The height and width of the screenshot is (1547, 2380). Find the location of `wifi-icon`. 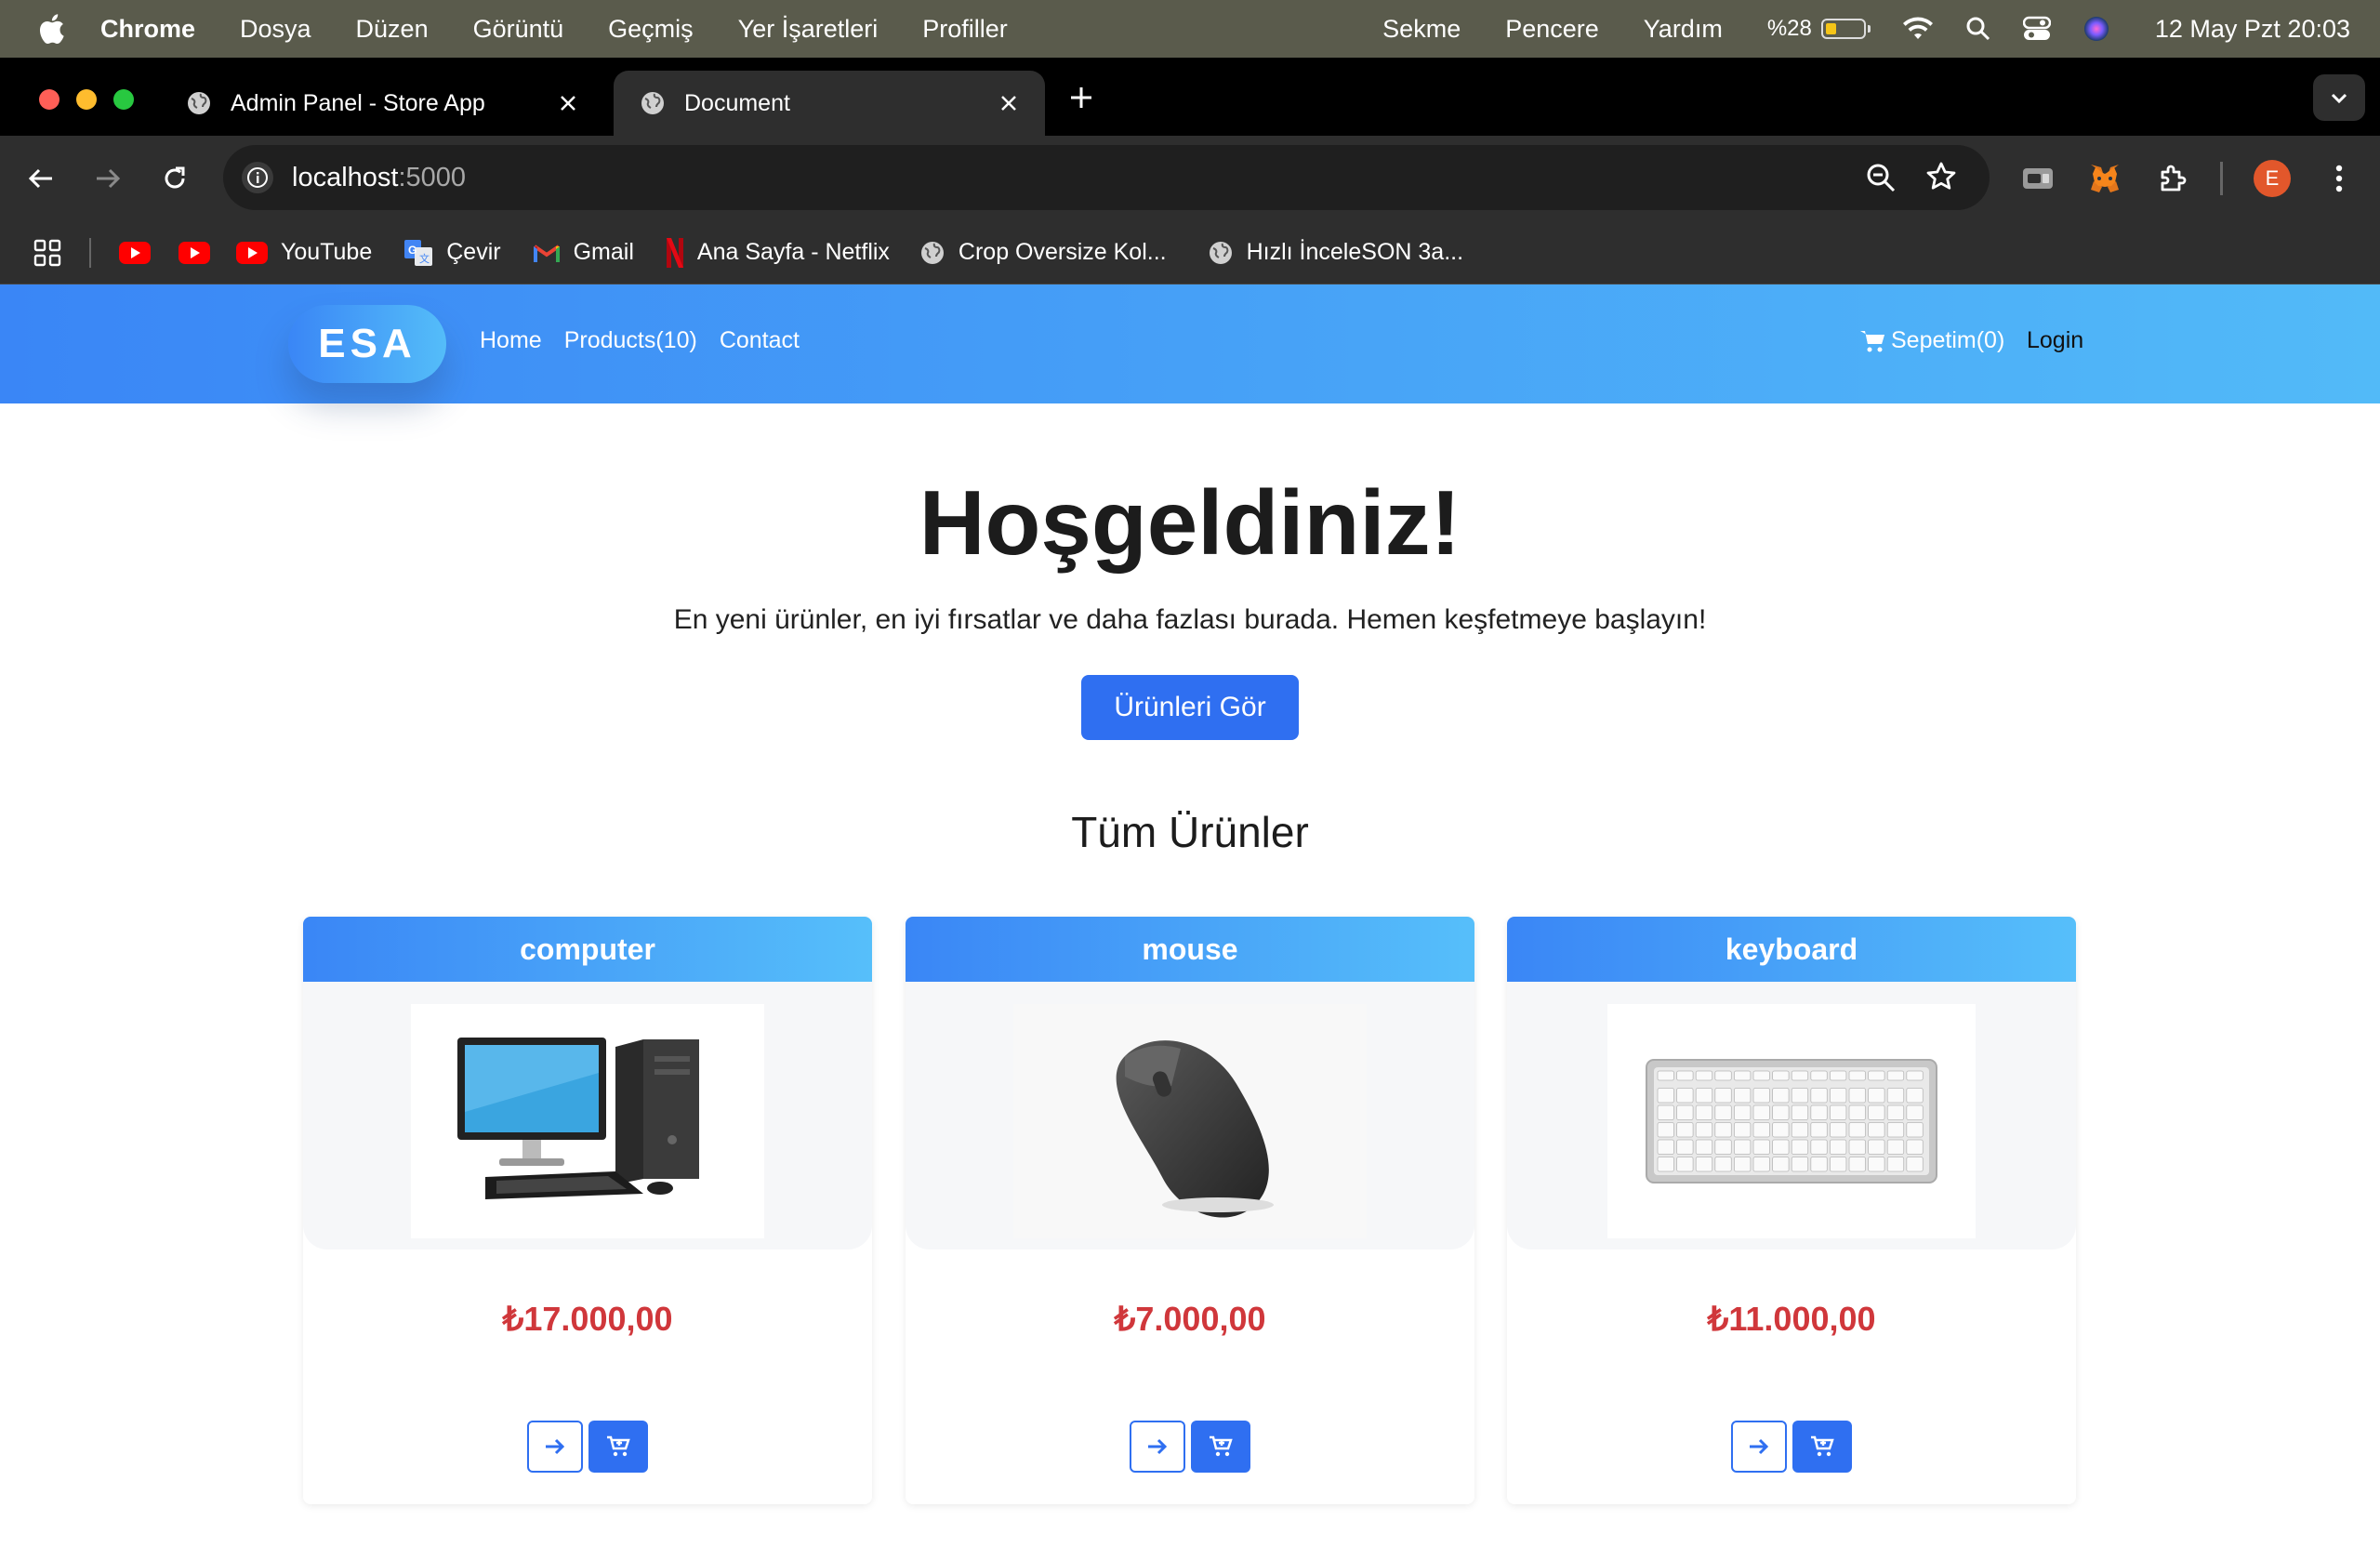

wifi-icon is located at coordinates (1918, 29).